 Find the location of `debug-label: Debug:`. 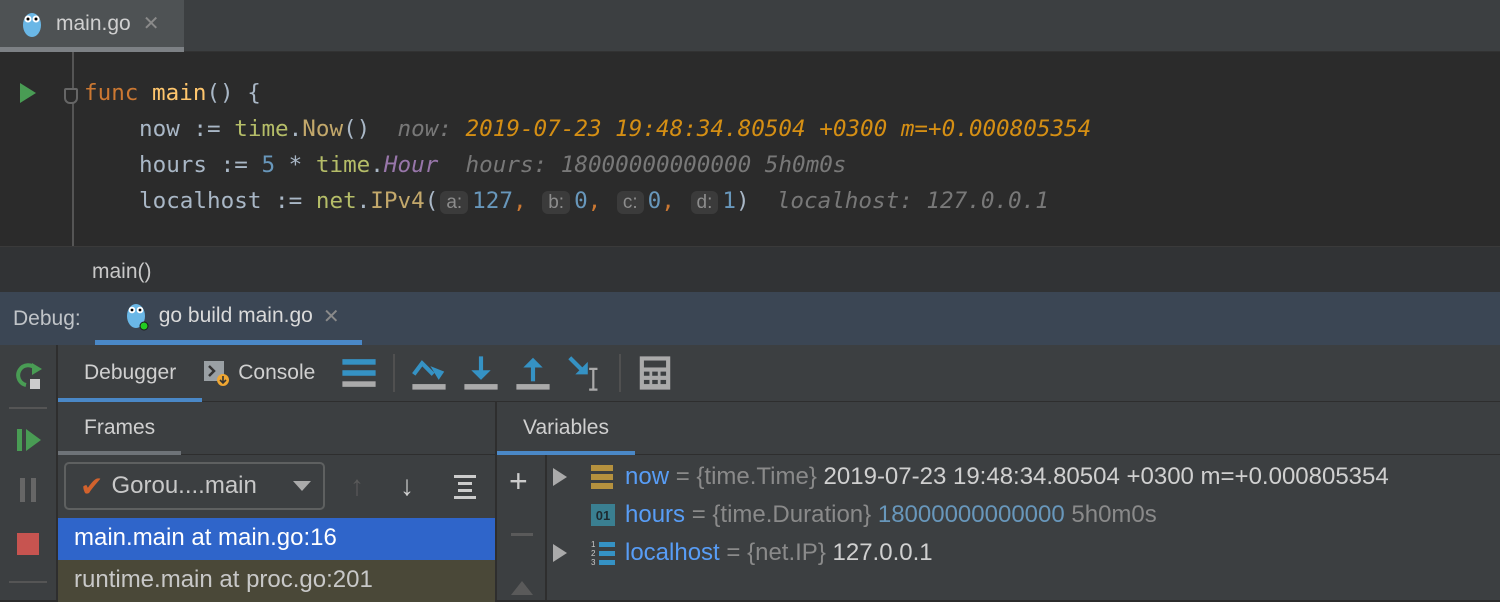

debug-label: Debug: is located at coordinates (47, 318).